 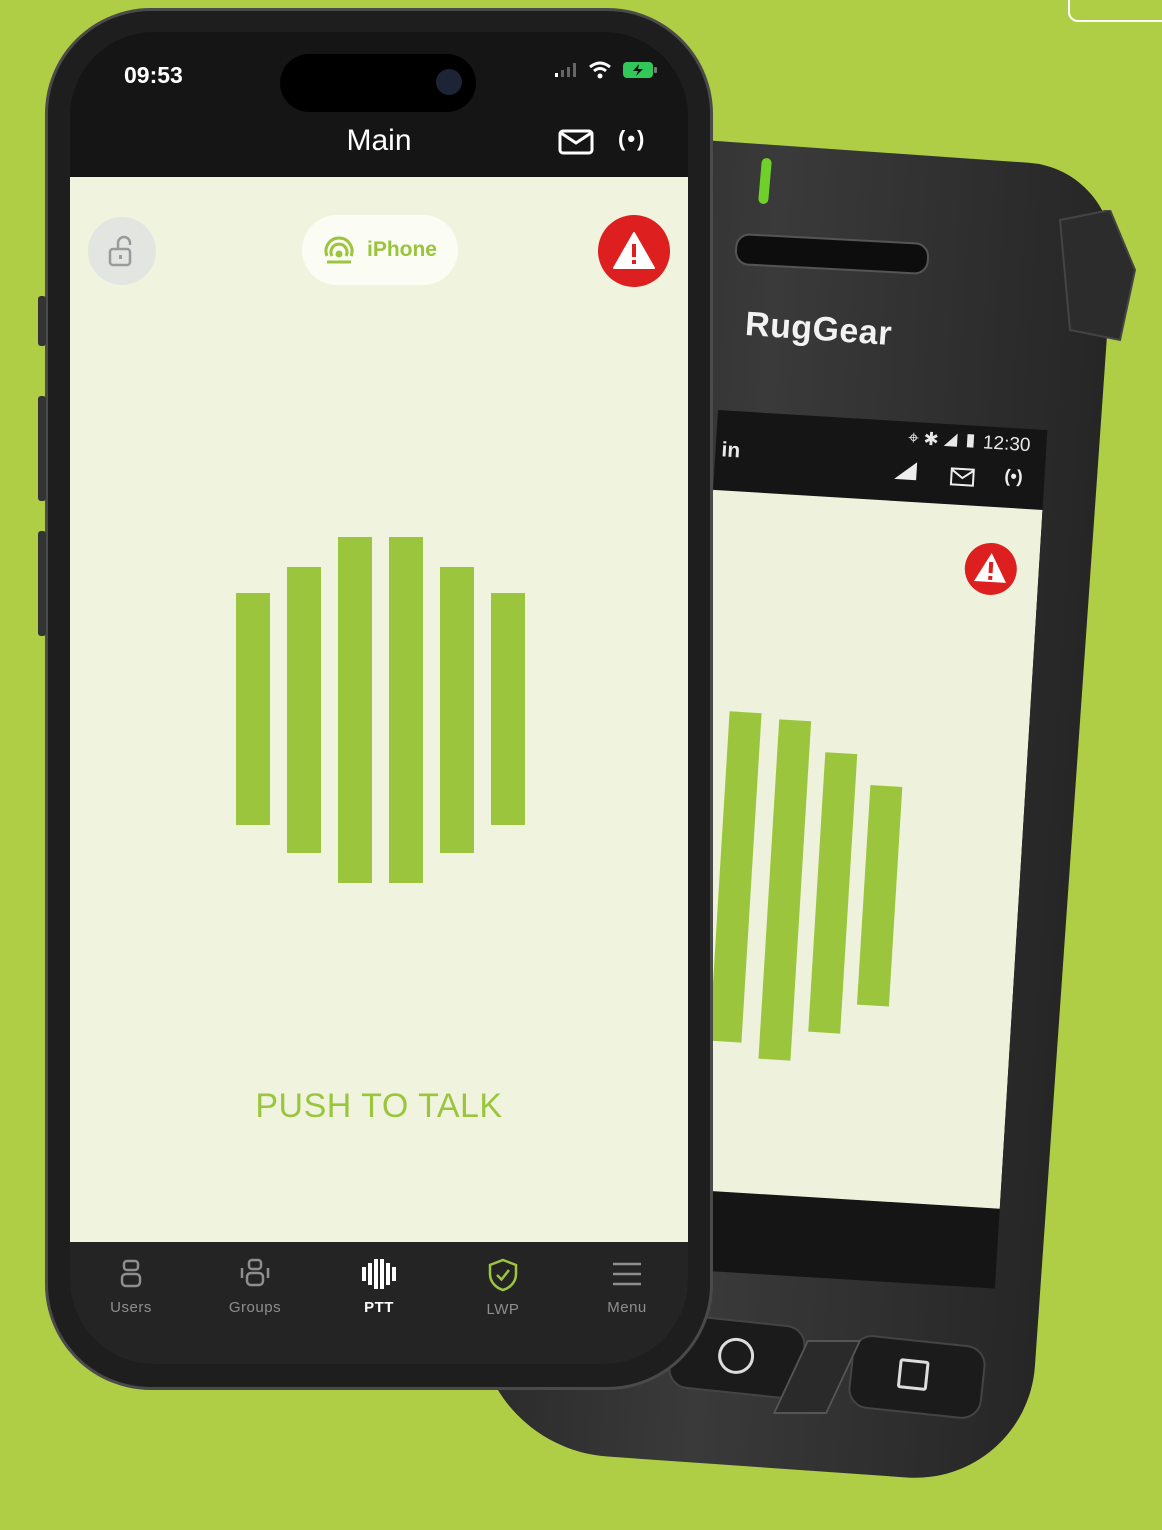 What do you see at coordinates (627, 1287) in the screenshot?
I see `tab-menu: Menu` at bounding box center [627, 1287].